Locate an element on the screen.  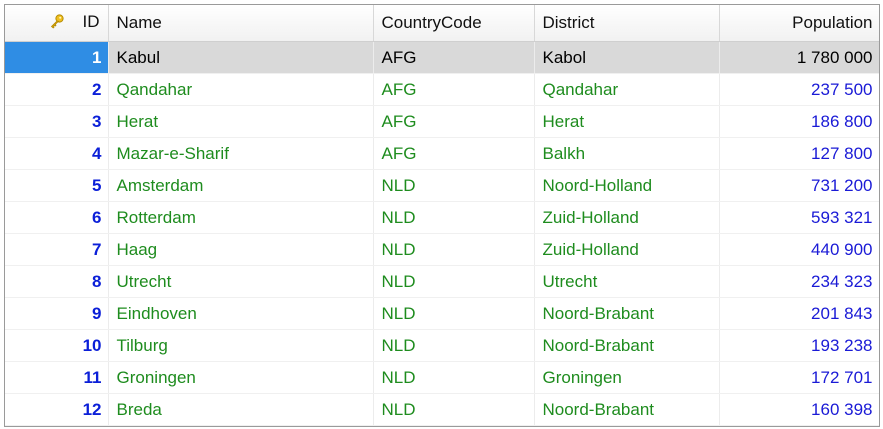
cell-district: Herat is located at coordinates (627, 121).